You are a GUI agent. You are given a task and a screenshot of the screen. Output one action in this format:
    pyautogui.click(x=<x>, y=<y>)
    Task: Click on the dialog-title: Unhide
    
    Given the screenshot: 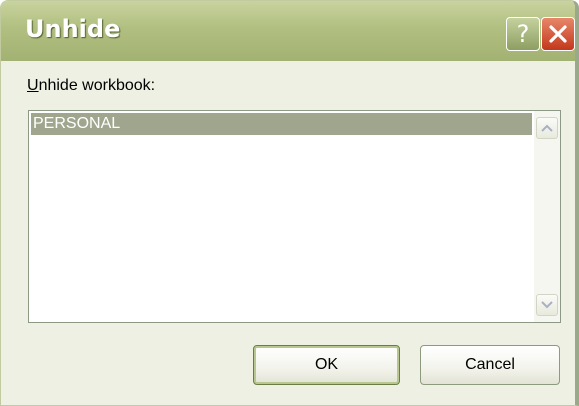 What is the action you would take?
    pyautogui.click(x=73, y=29)
    